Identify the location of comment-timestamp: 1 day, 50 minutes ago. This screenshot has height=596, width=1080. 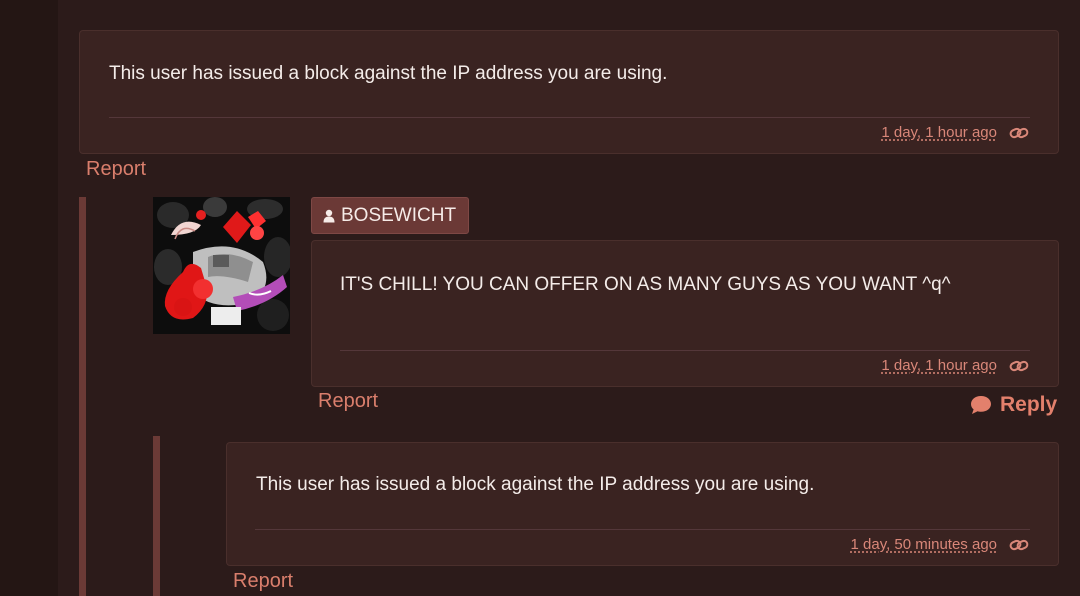
(924, 544).